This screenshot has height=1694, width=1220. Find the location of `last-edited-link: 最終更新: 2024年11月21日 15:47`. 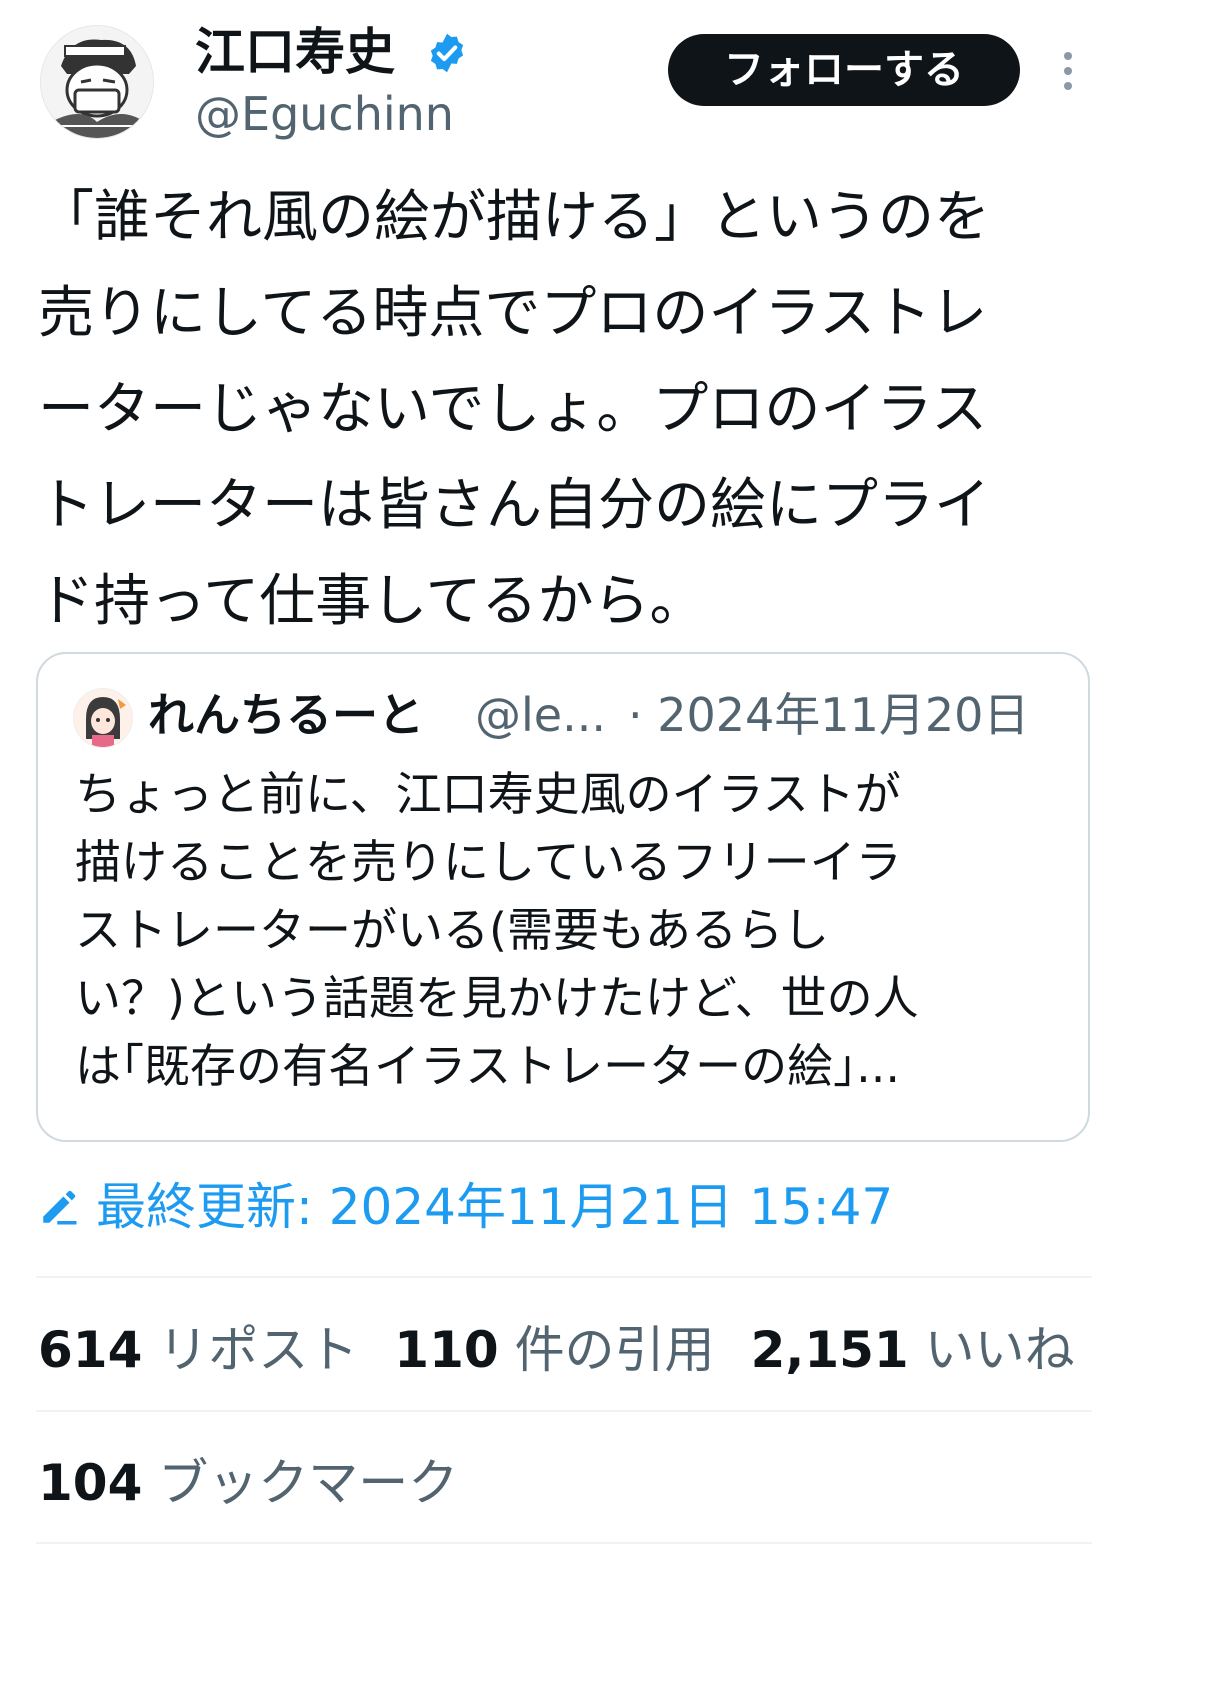

last-edited-link: 最終更新: 2024年11月21日 15:47 is located at coordinates (494, 1207).